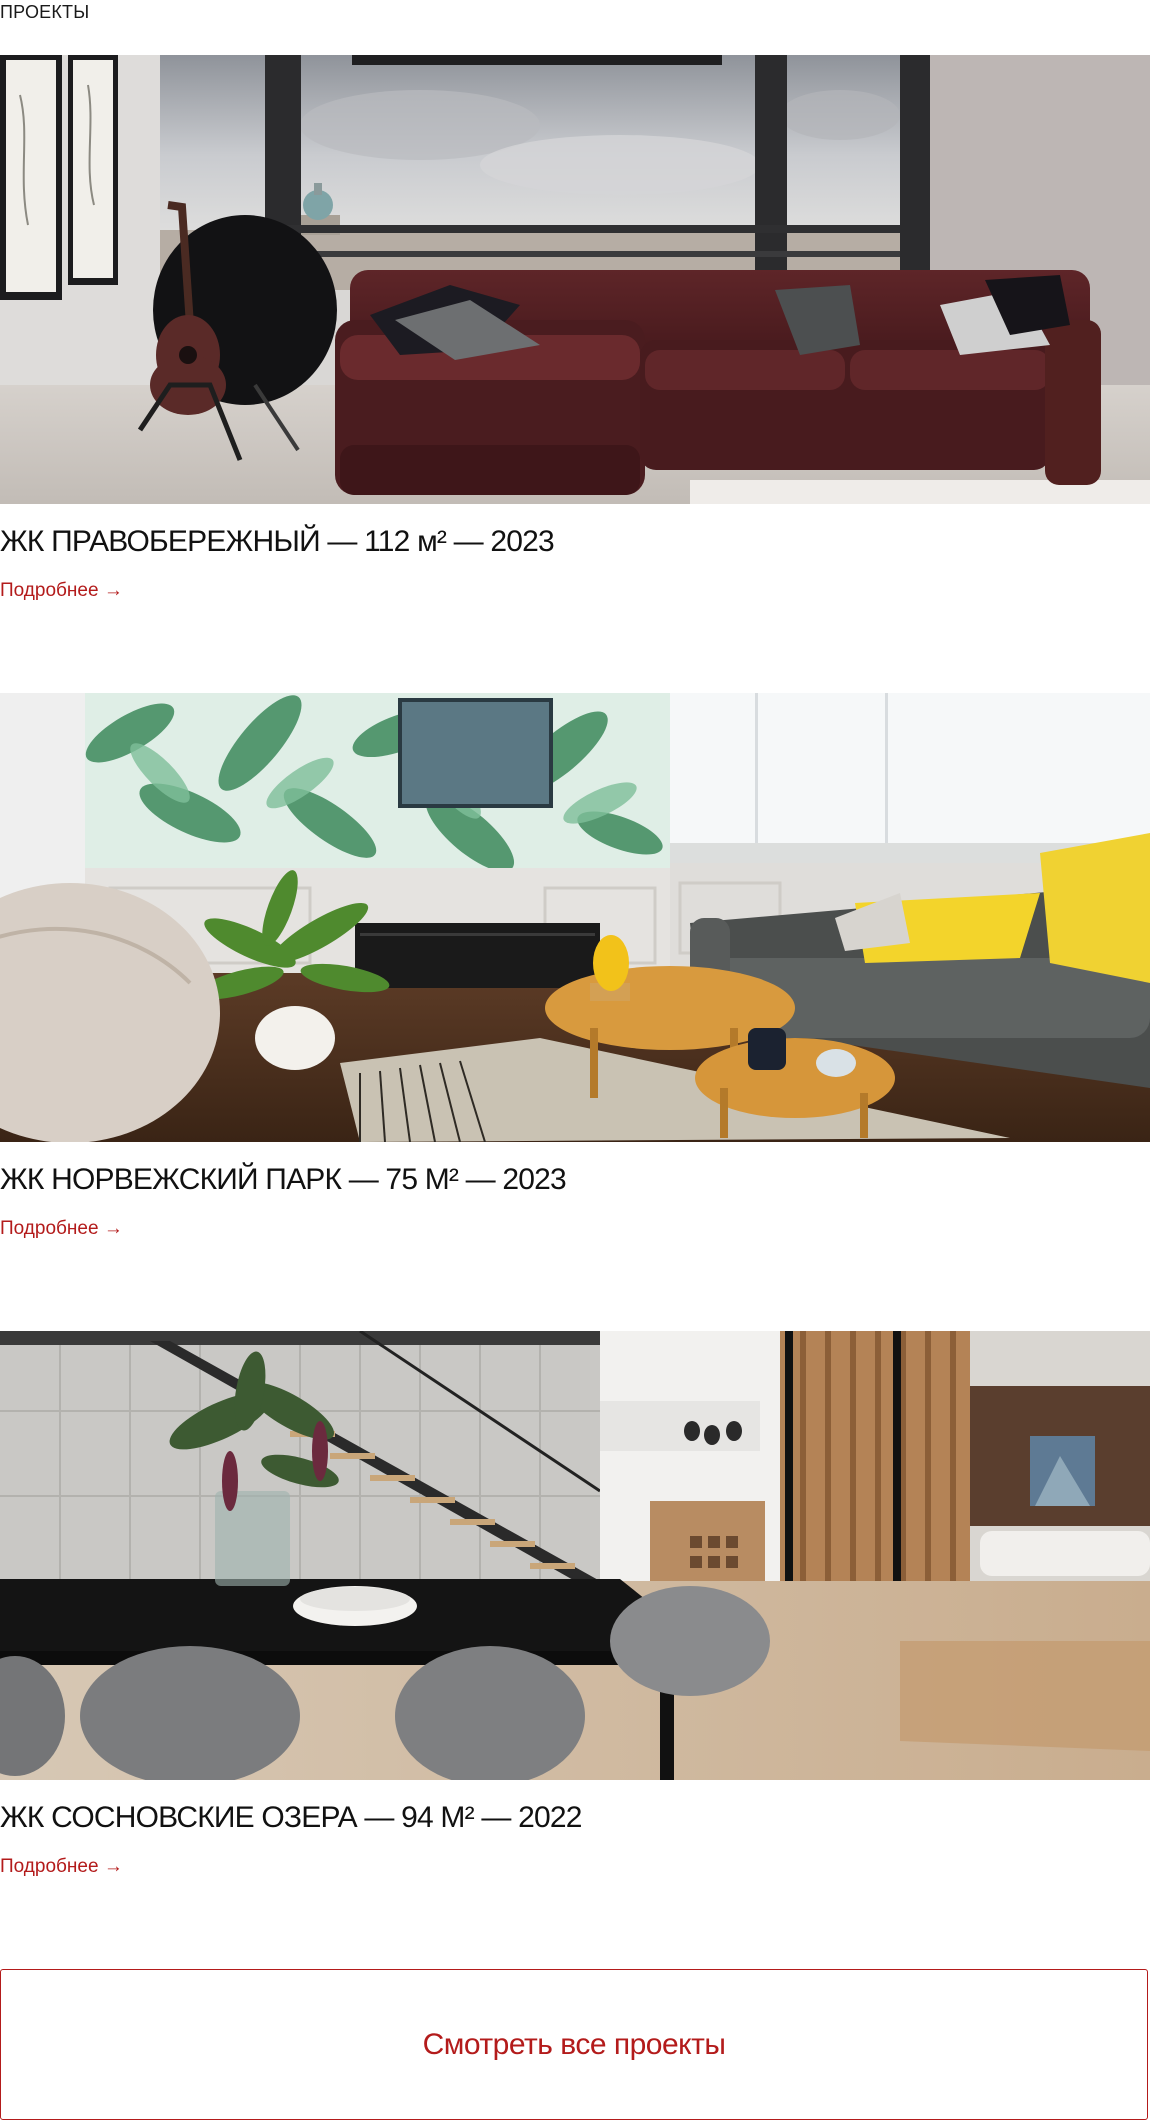 Image resolution: width=1150 pixels, height=2122 pixels. Describe the element at coordinates (277, 541) in the screenshot. I see `project-title: ЖК ПРАВОБЕРЕЖНЫЙ — 112 м² — 2023` at that location.